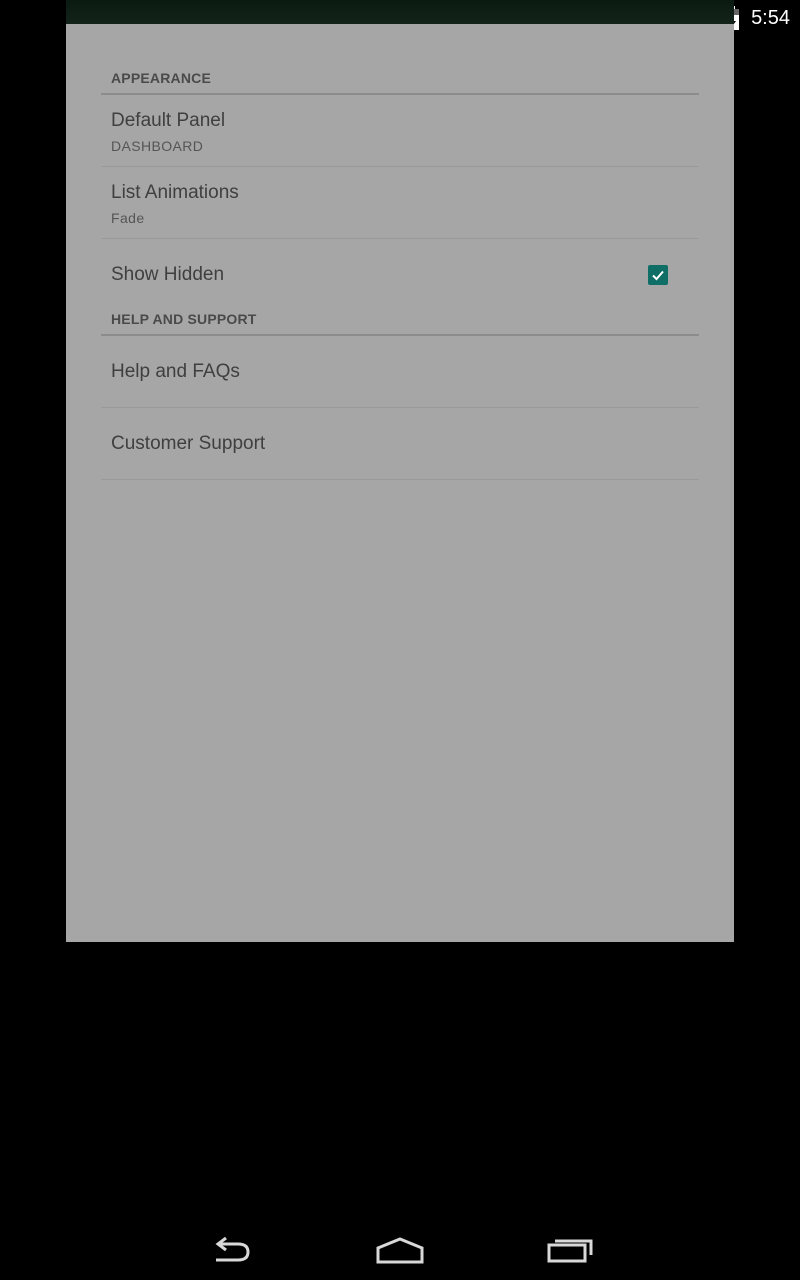 The image size is (800, 1280). Describe the element at coordinates (400, 372) in the screenshot. I see `pref-help-faqs: Help and FAQs` at that location.